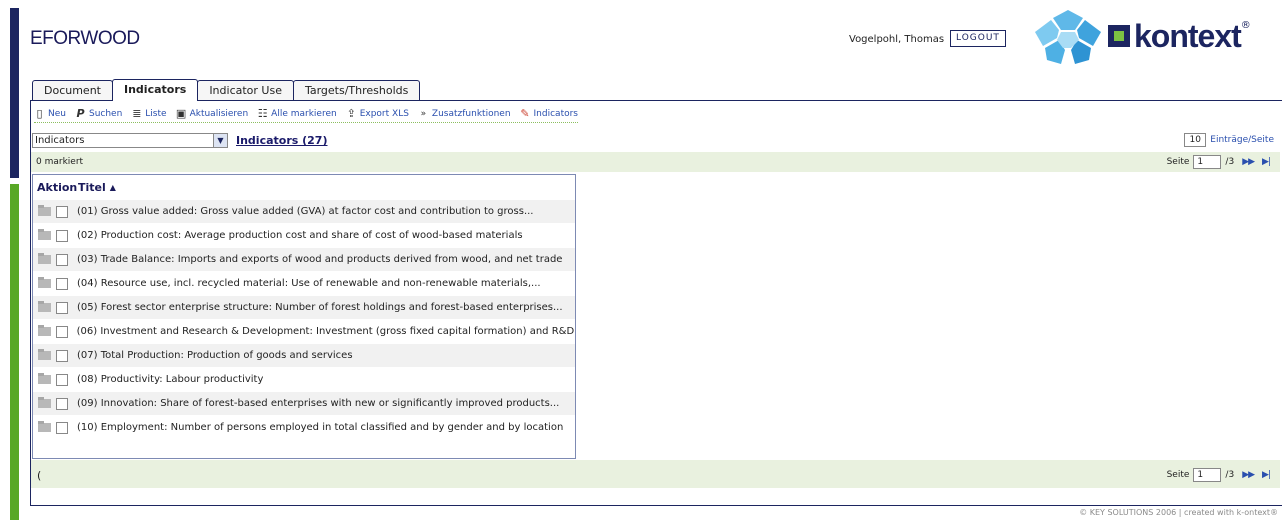 This screenshot has width=1282, height=520. I want to click on export-label: Export XLS, so click(384, 114).